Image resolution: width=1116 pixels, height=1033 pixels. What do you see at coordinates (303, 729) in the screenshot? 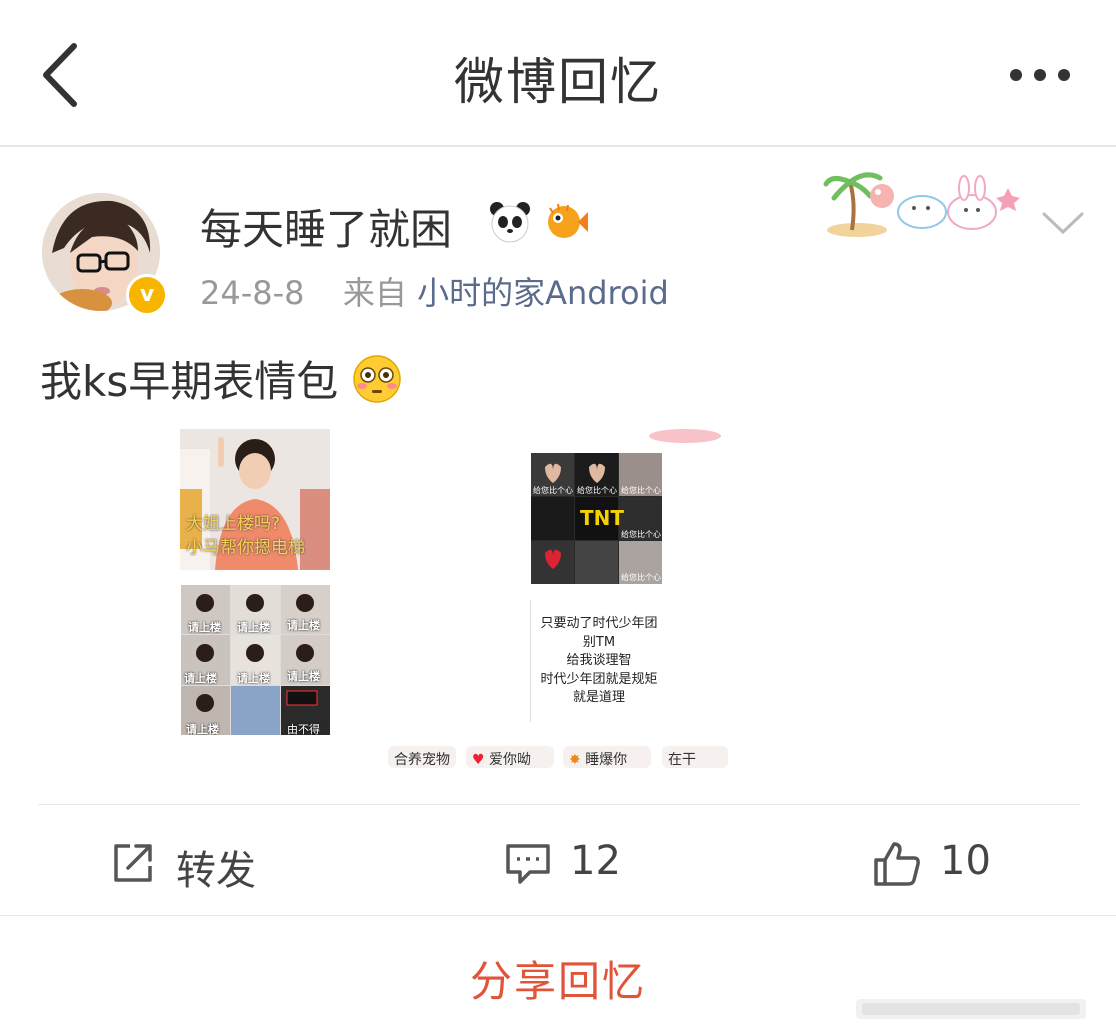
I see `grid-caption: 由不得你` at bounding box center [303, 729].